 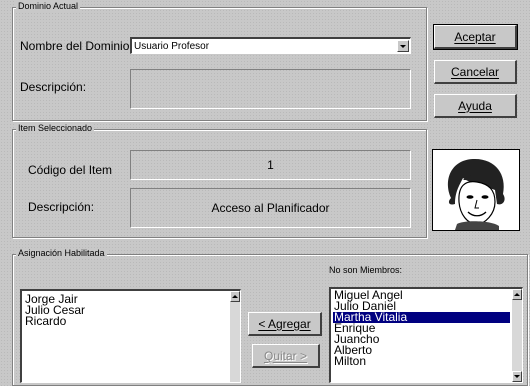 I want to click on dominio-descripcion-label: Descripción:, so click(x=53, y=87).